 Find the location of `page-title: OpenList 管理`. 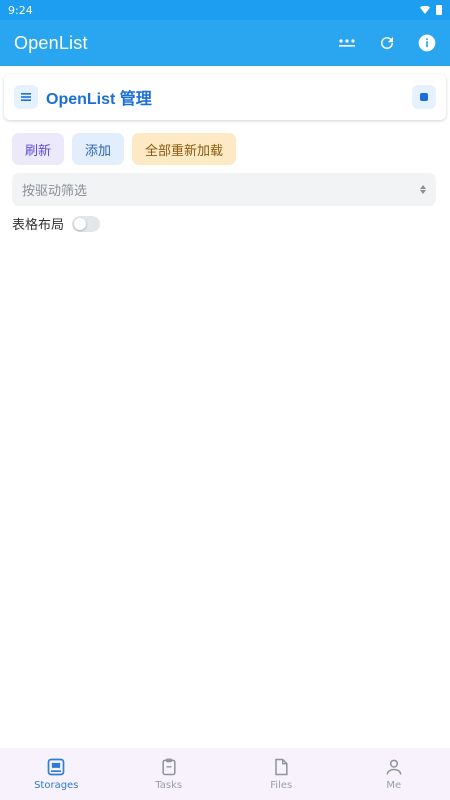

page-title: OpenList 管理 is located at coordinates (99, 99).